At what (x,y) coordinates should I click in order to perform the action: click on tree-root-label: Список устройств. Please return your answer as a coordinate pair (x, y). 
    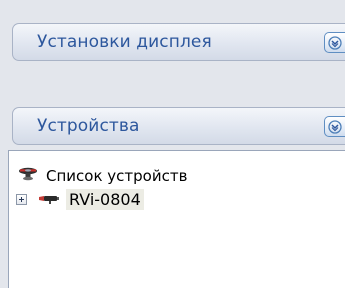
    Looking at the image, I should click on (117, 176).